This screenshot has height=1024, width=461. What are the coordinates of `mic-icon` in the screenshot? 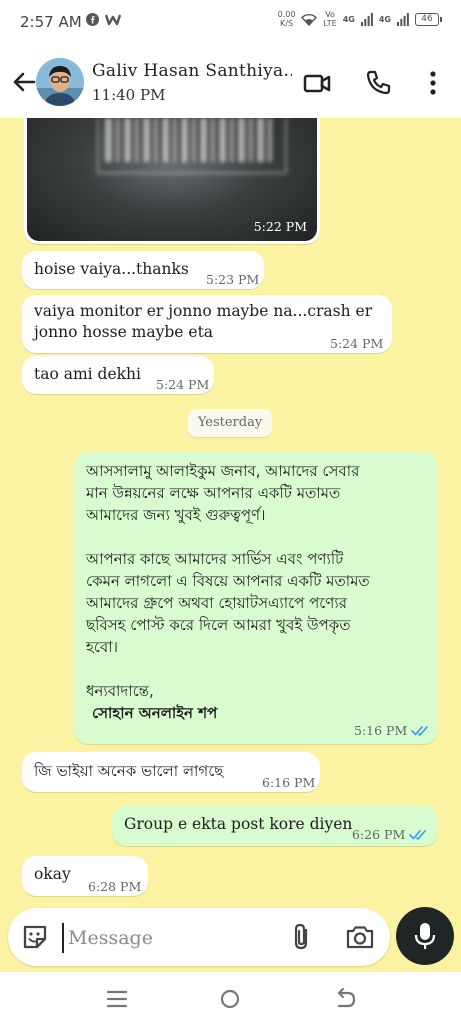 It's located at (425, 936).